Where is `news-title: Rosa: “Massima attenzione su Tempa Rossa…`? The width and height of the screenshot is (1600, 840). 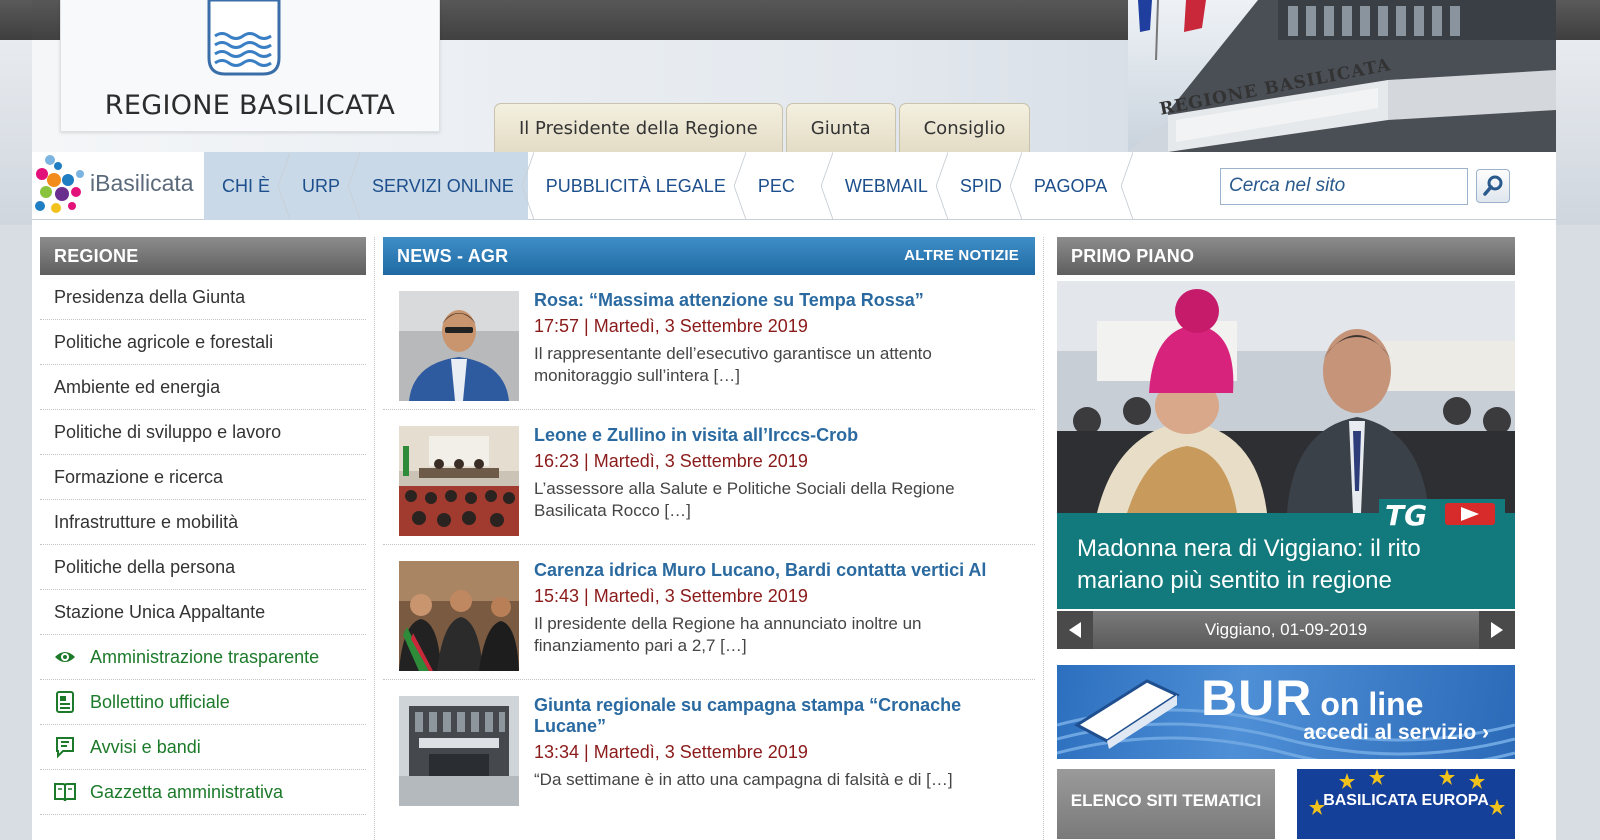
news-title: Rosa: “Massima attenzione su Tempa Rossa… is located at coordinates (774, 300).